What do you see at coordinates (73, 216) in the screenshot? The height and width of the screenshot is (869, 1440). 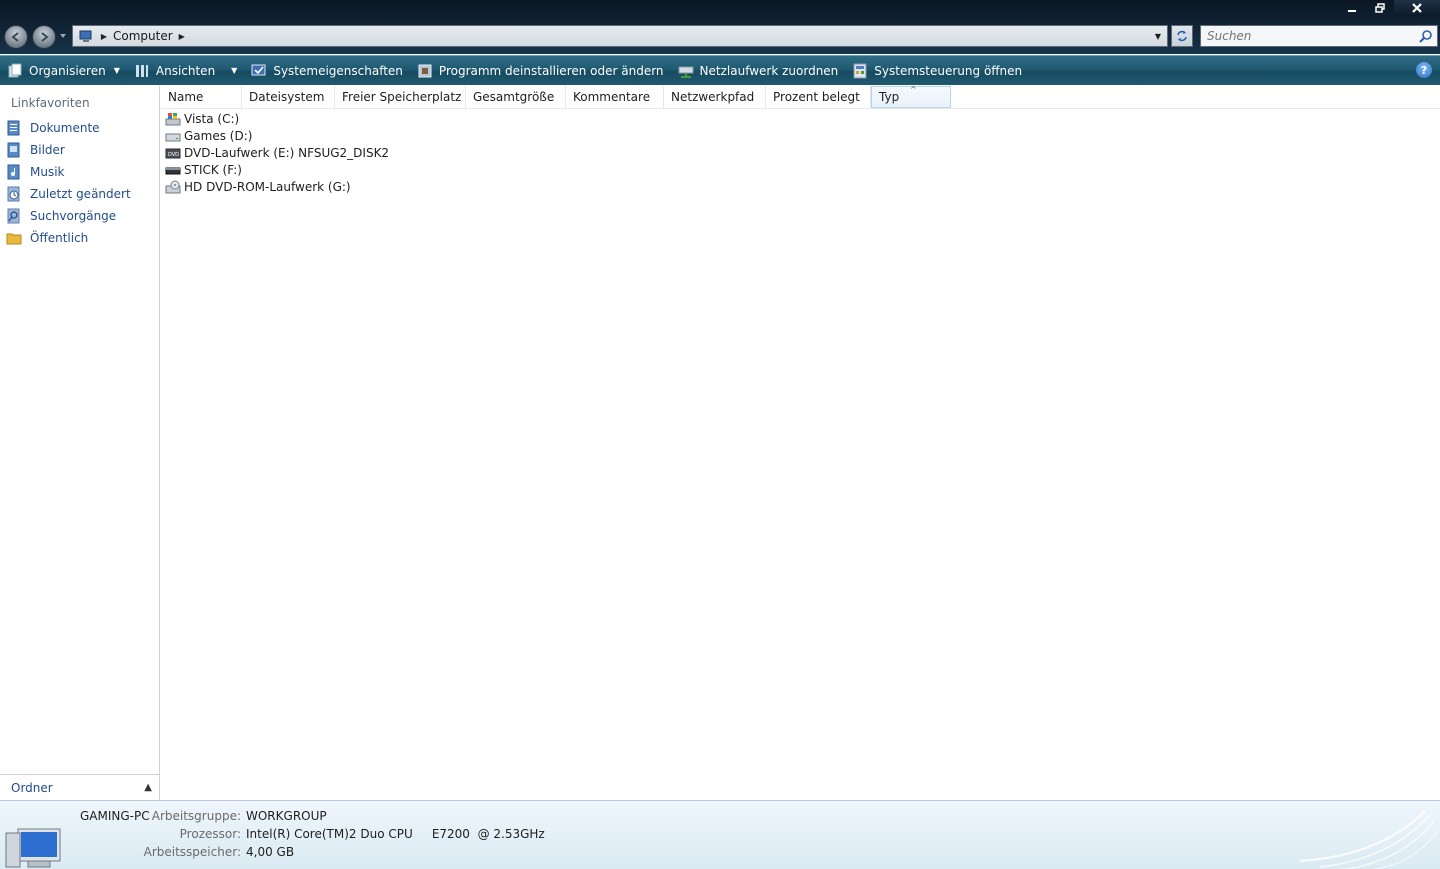 I see `sidebar-item-label: Suchvorgänge` at bounding box center [73, 216].